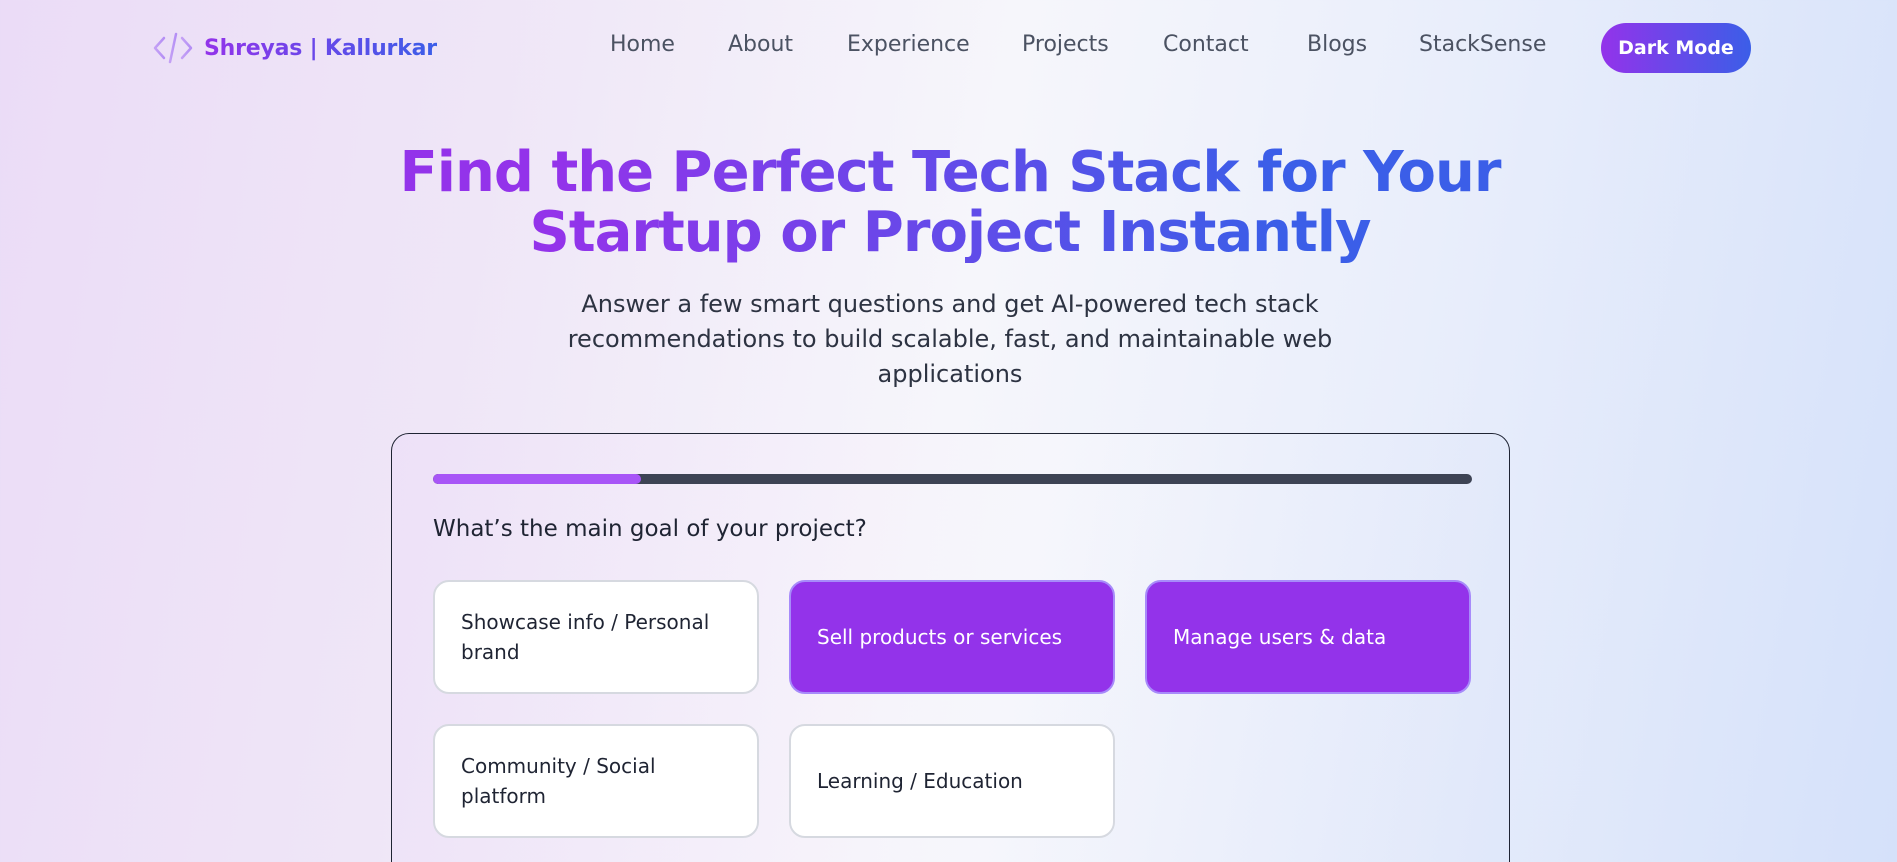 The height and width of the screenshot is (862, 1897). I want to click on code-brackets-icon, so click(173, 48).